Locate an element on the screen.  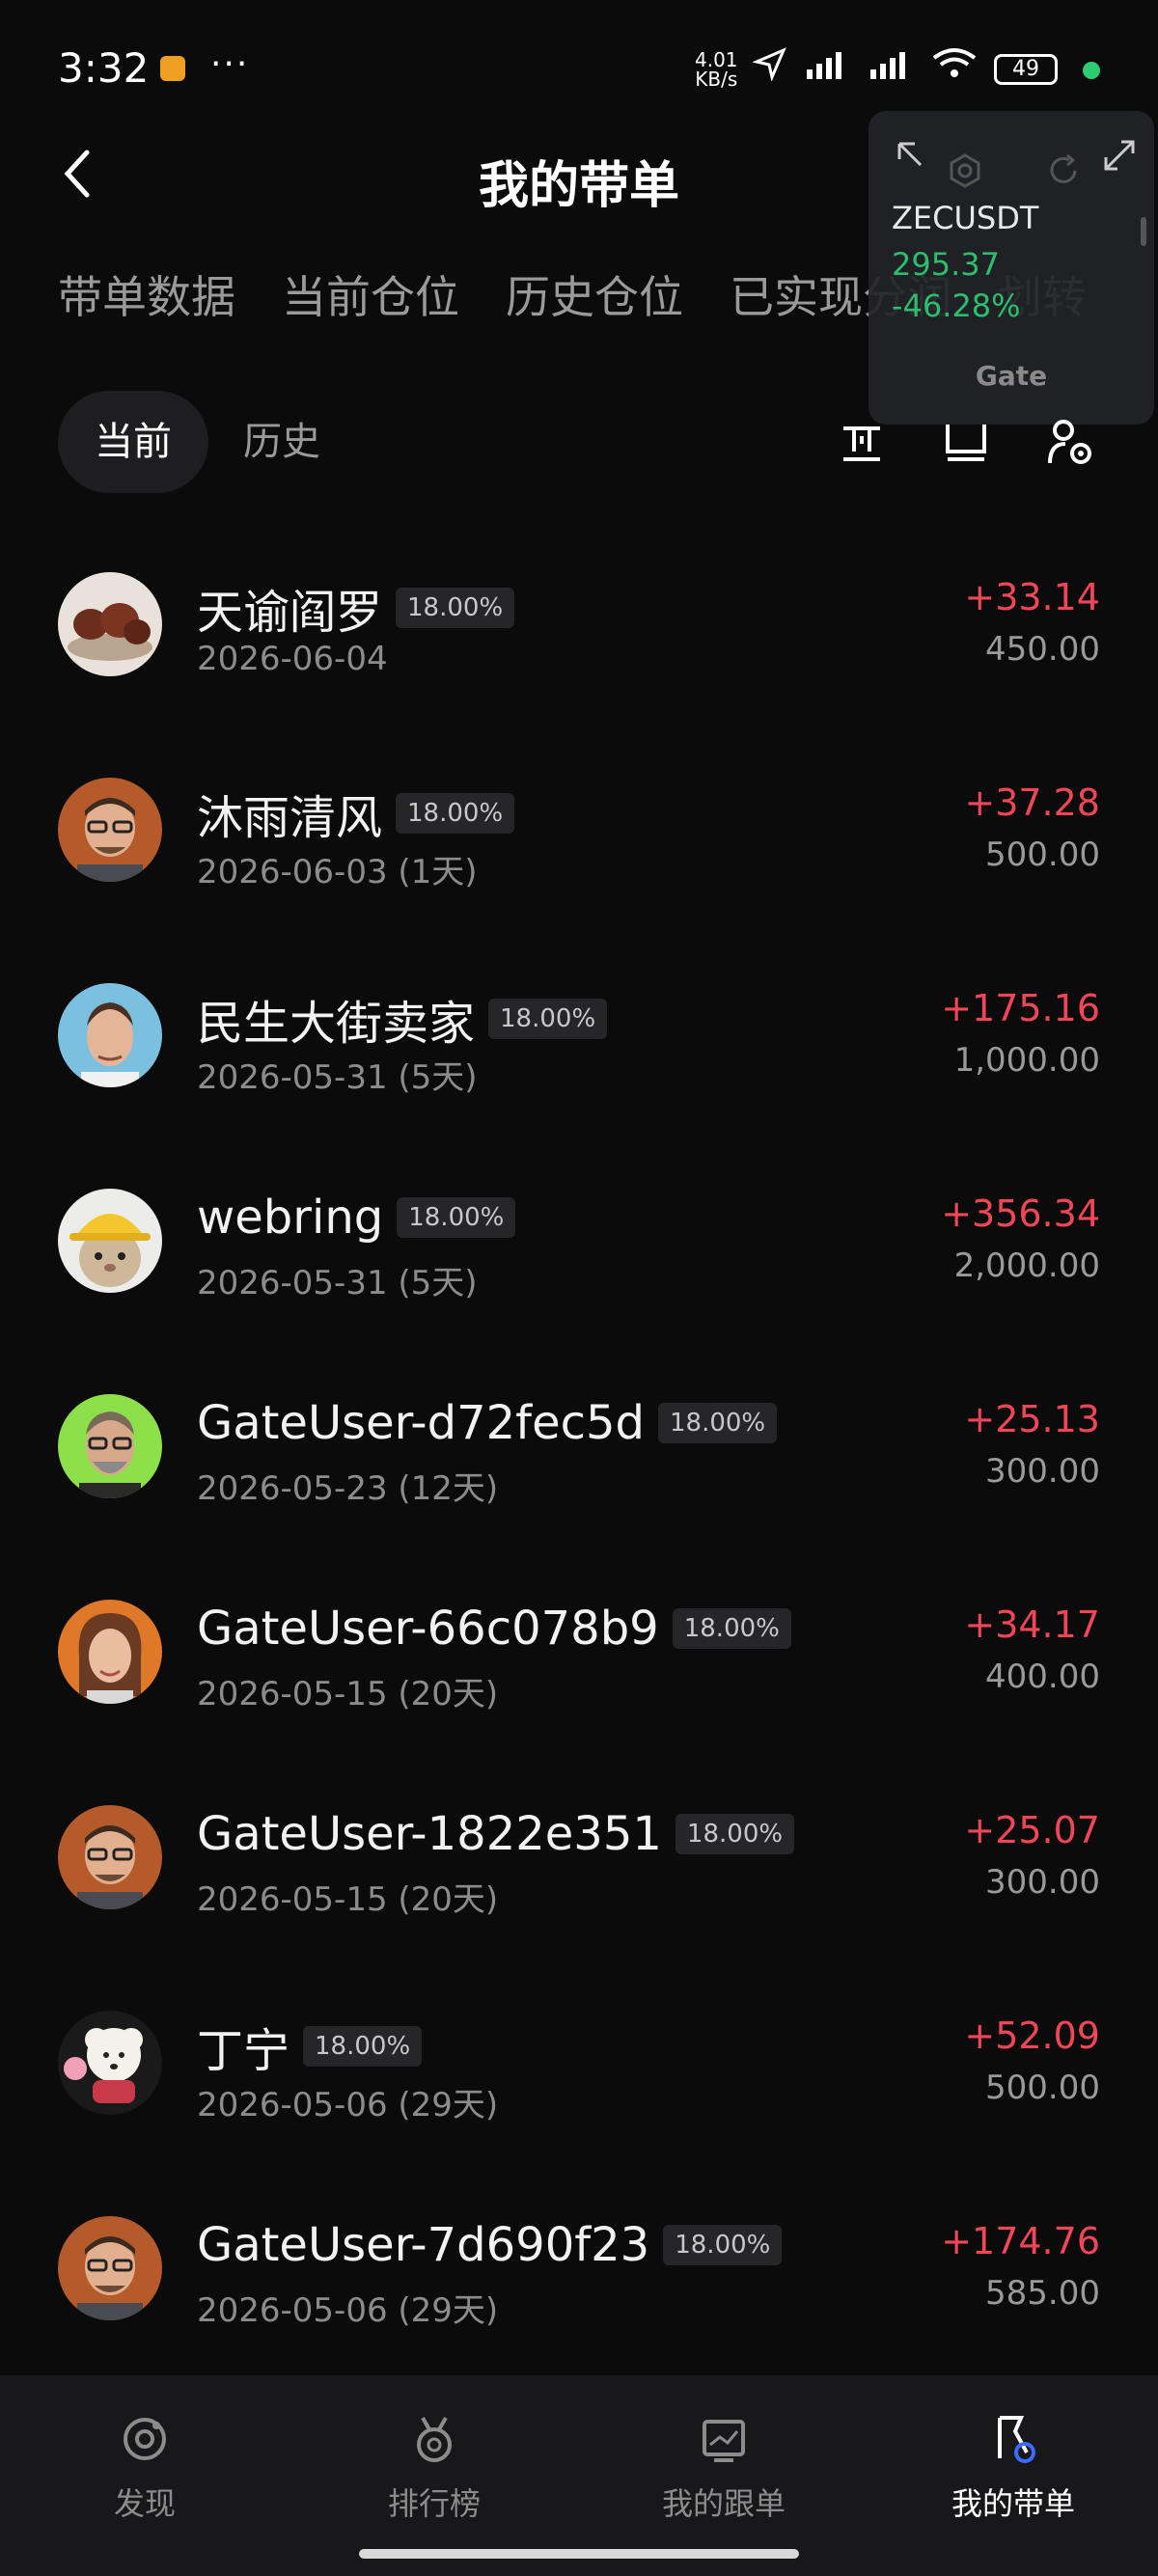
trader-name-row: 丁宁 18.00% is located at coordinates (310, 2047).